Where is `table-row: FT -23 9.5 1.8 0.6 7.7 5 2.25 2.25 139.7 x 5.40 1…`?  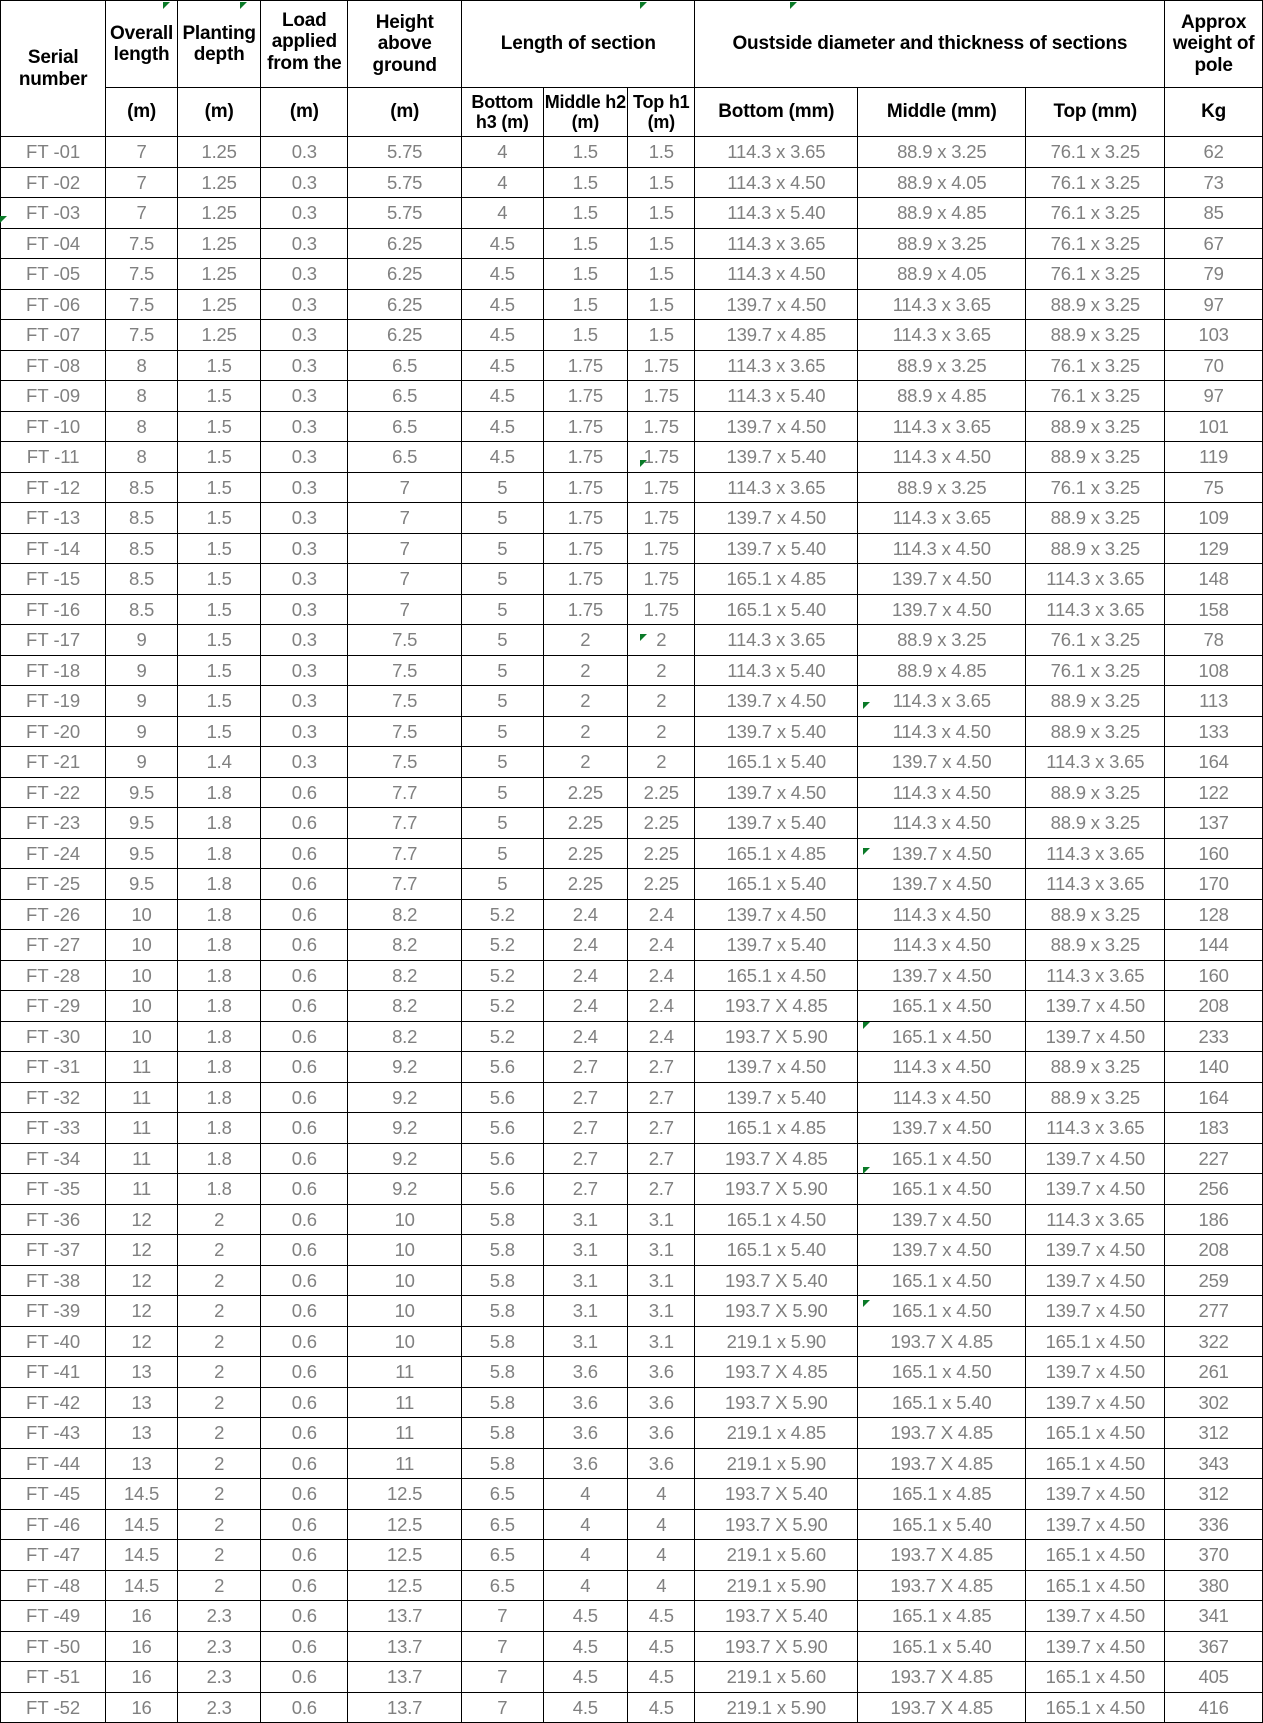 table-row: FT -23 9.5 1.8 0.6 7.7 5 2.25 2.25 139.7 x 5.40 1… is located at coordinates (631, 823).